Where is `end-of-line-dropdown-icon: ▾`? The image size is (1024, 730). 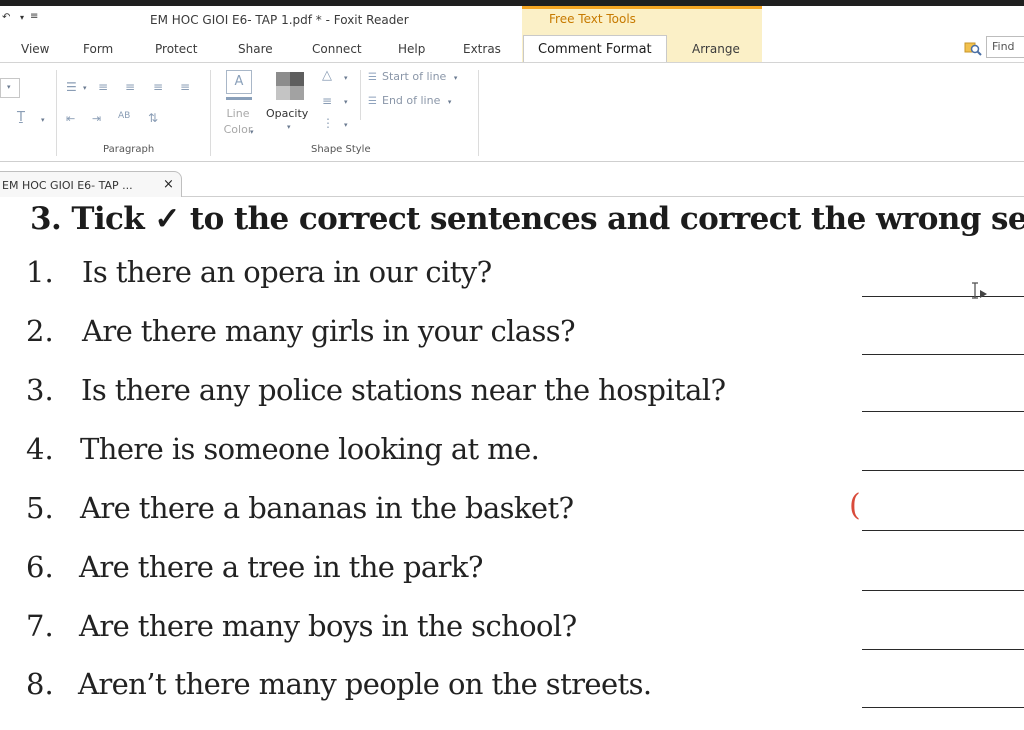 end-of-line-dropdown-icon: ▾ is located at coordinates (449, 102).